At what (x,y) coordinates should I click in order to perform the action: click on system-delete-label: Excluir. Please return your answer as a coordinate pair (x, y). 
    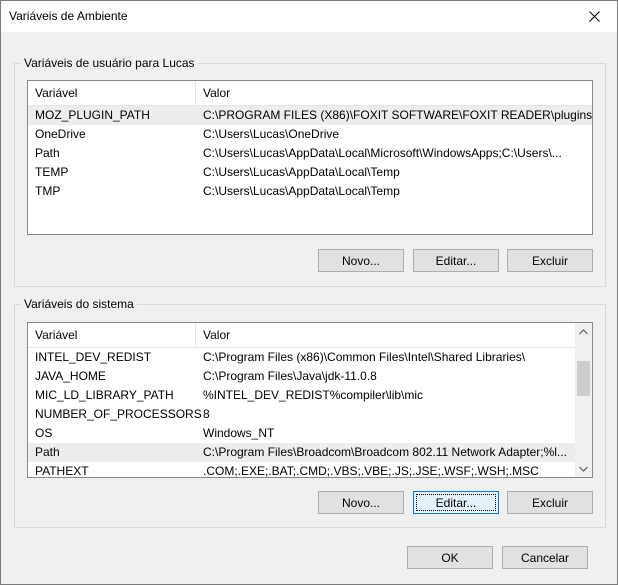
    Looking at the image, I should click on (549, 502).